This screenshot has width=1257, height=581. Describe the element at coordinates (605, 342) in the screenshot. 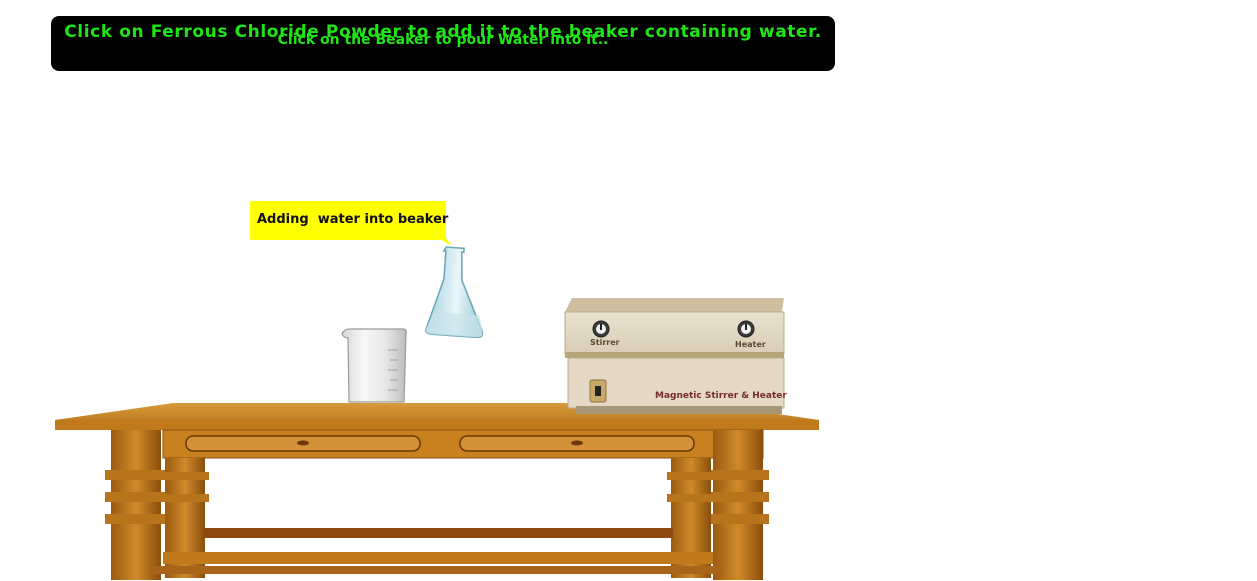

I see `stirrer-label: Stirrer` at that location.